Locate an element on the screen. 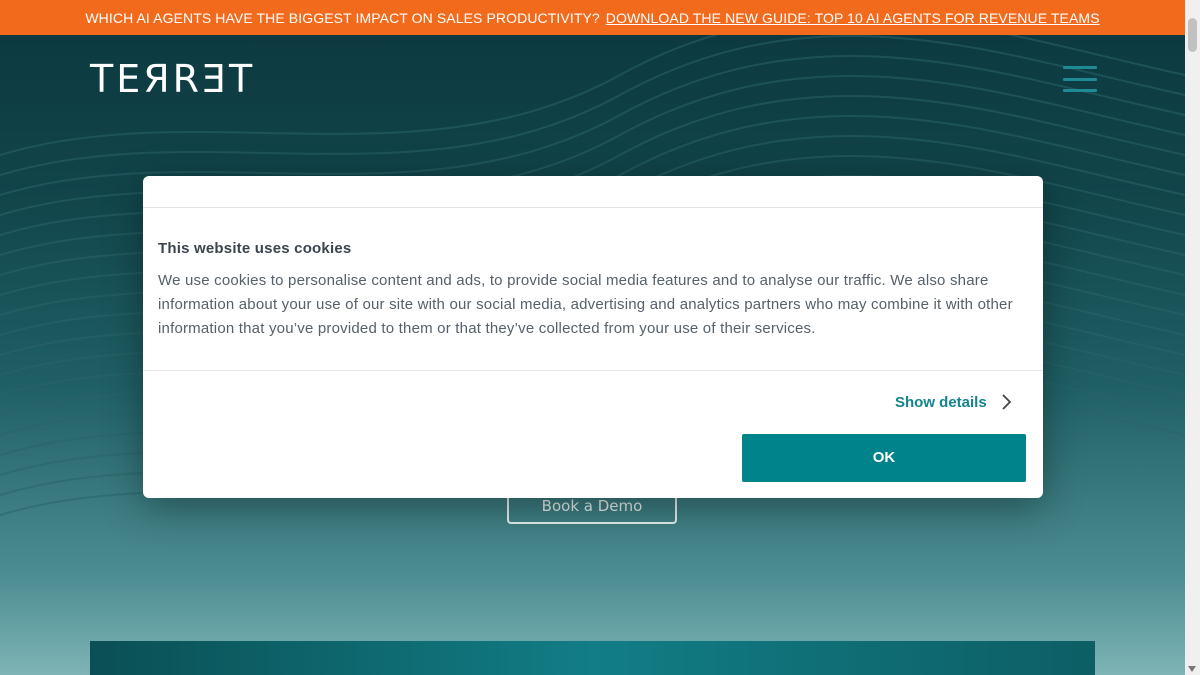 The width and height of the screenshot is (1200, 675). scroll-down-arrow-icon is located at coordinates (1192, 669).